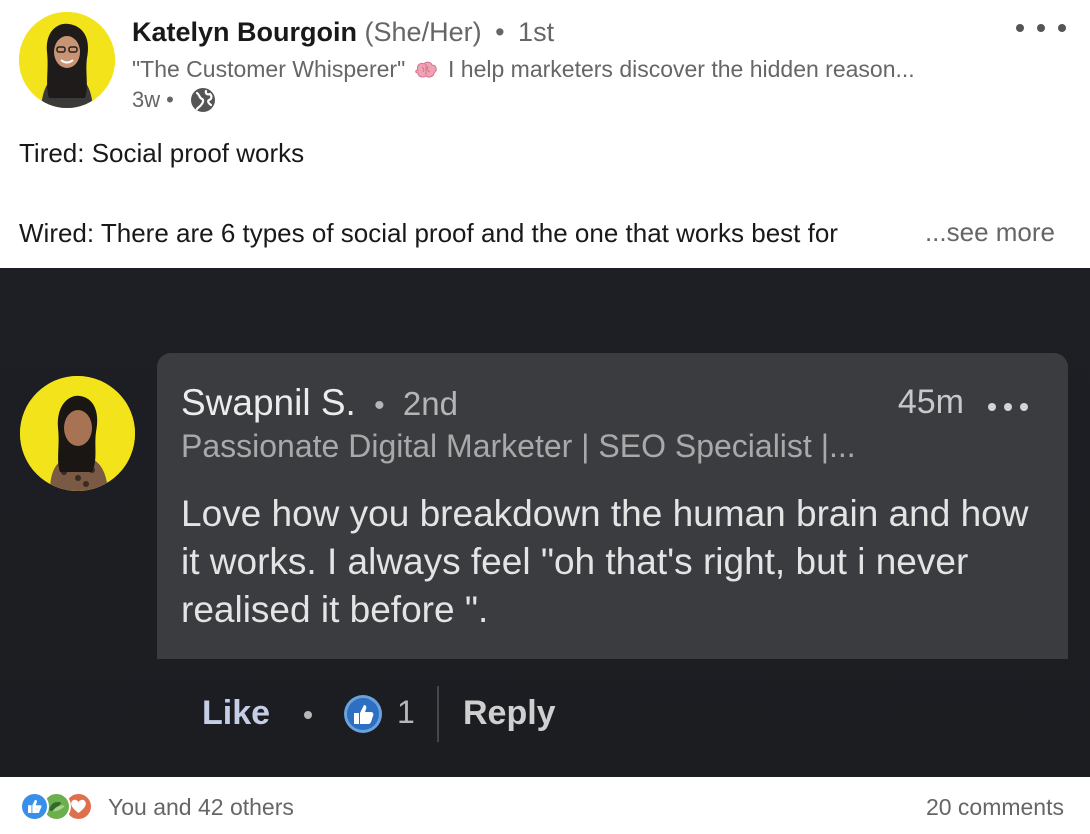  I want to click on see-more-fade: ...see more, so click(980, 233).